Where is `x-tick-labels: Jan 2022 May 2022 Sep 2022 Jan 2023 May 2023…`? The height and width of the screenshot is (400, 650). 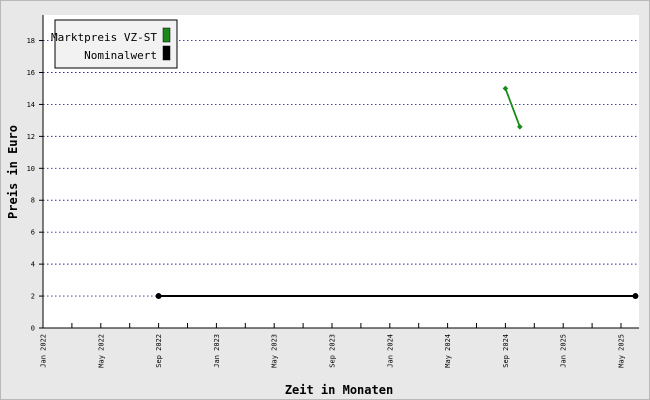
x-tick-labels: Jan 2022 May 2022 Sep 2022 Jan 2023 May 2023… is located at coordinates (333, 351).